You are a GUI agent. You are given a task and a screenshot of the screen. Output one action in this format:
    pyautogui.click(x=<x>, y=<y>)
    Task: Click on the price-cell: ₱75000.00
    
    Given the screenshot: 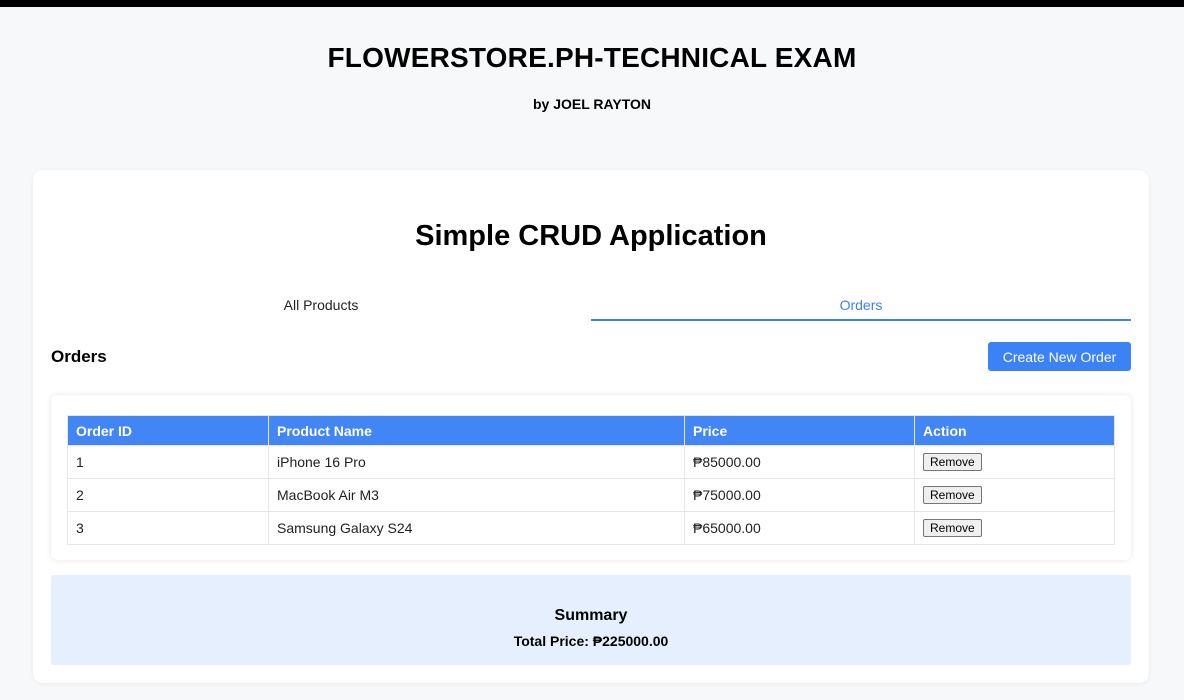 What is the action you would take?
    pyautogui.click(x=799, y=495)
    